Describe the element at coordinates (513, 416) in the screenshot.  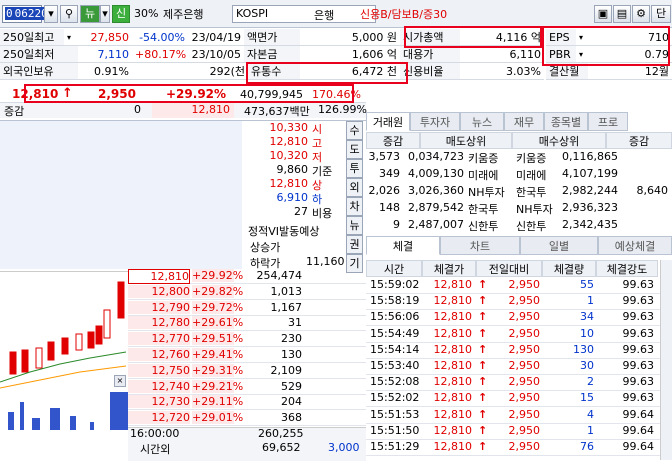
I see `trade-row: 15:51:53 12,810 ↑ 2,950 4 99.64` at that location.